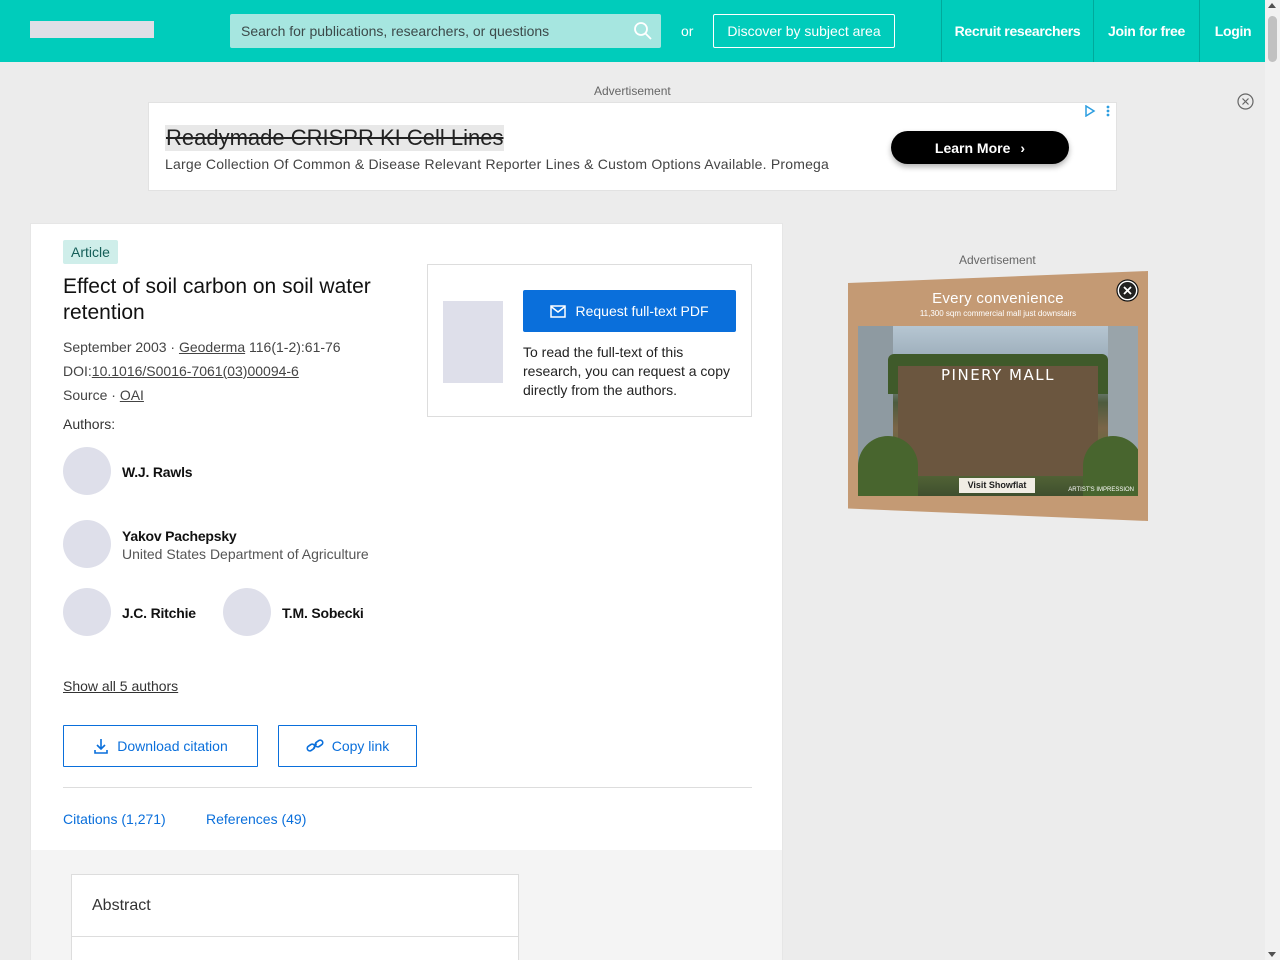  Describe the element at coordinates (1232, 31) in the screenshot. I see `login-link: Login` at that location.